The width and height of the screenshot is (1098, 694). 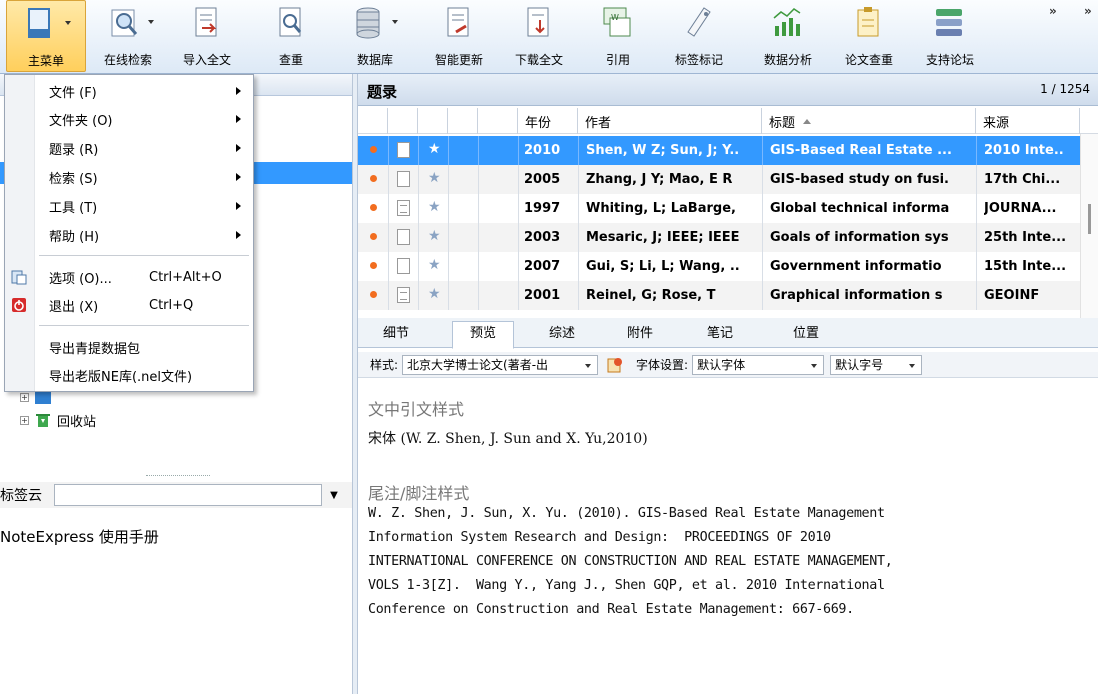 I want to click on download-fulltext-button: 下载全文, so click(x=539, y=36).